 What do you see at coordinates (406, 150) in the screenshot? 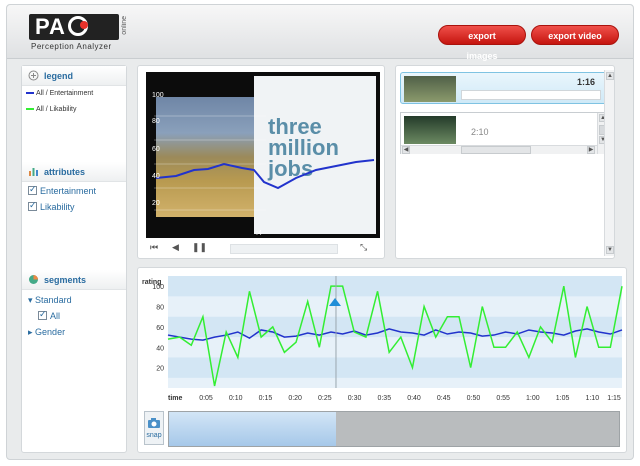
I see `scroll-left-icon: ◀` at bounding box center [406, 150].